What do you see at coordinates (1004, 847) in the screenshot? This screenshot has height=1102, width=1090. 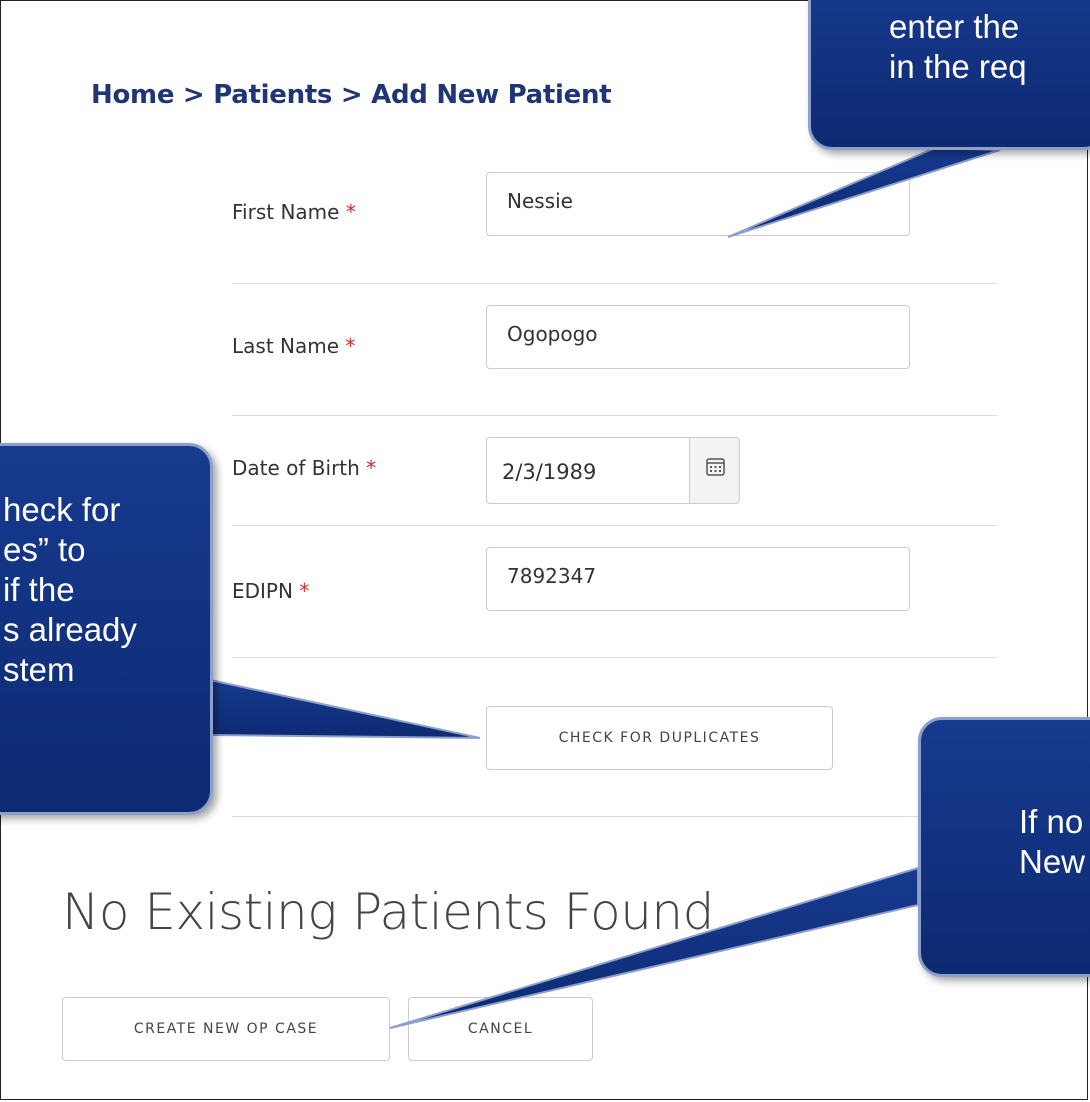 I see `callout-right: If no New` at bounding box center [1004, 847].